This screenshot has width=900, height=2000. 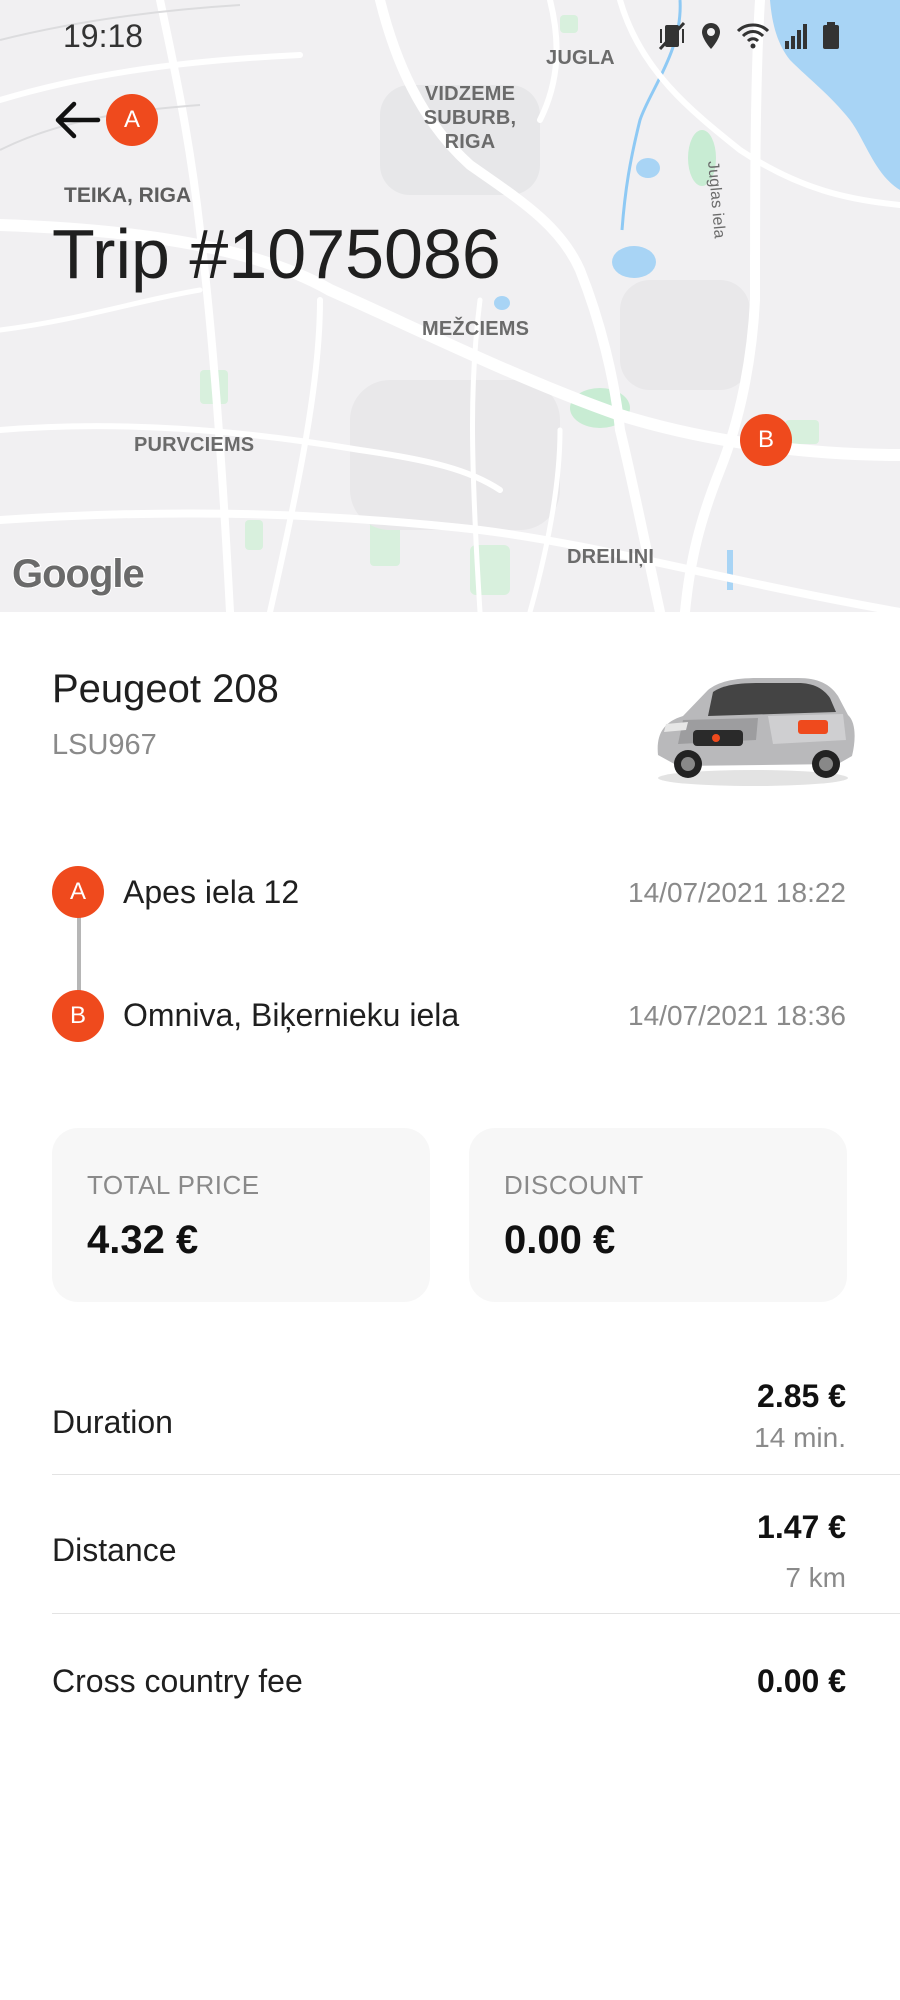 What do you see at coordinates (766, 440) in the screenshot?
I see `map-pin-b: B` at bounding box center [766, 440].